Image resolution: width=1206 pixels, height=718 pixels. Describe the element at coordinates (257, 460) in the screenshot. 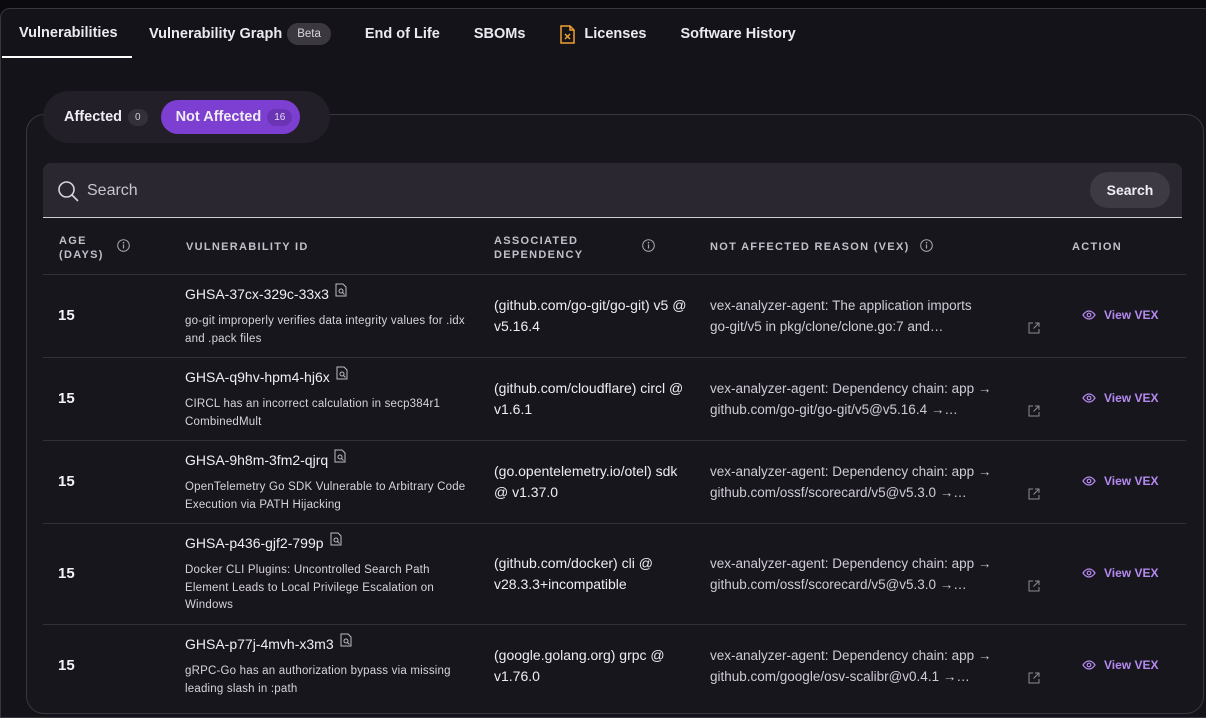

I see `vulnerability-id-text: GHSA-9h8m-3fm2-qjrq` at that location.